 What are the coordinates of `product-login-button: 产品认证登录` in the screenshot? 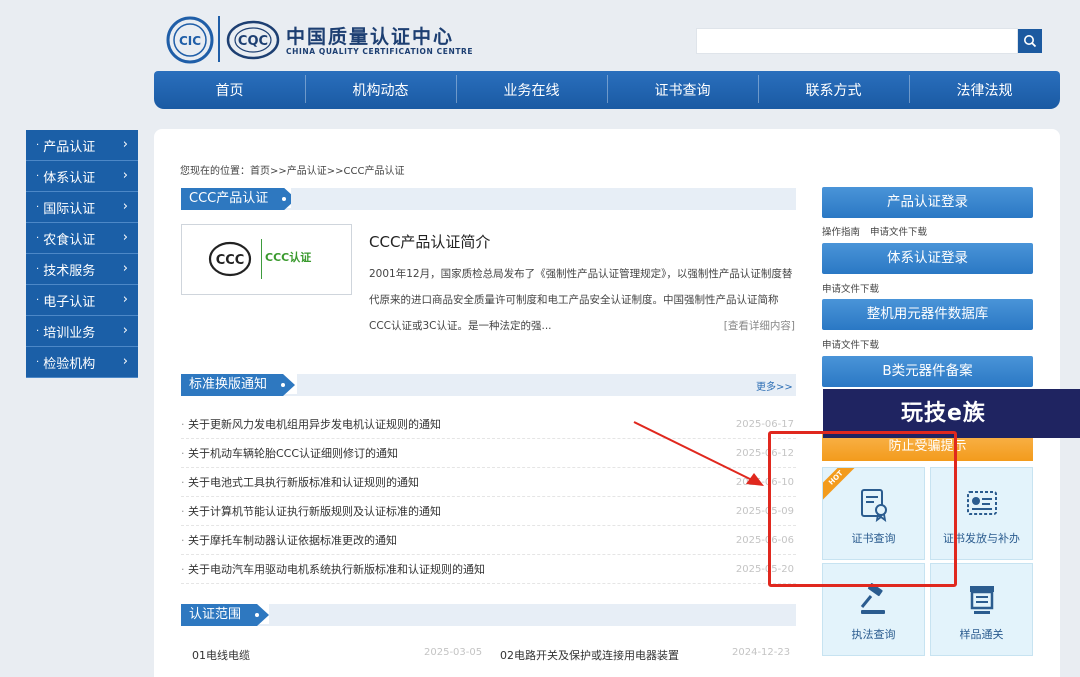 It's located at (927, 202).